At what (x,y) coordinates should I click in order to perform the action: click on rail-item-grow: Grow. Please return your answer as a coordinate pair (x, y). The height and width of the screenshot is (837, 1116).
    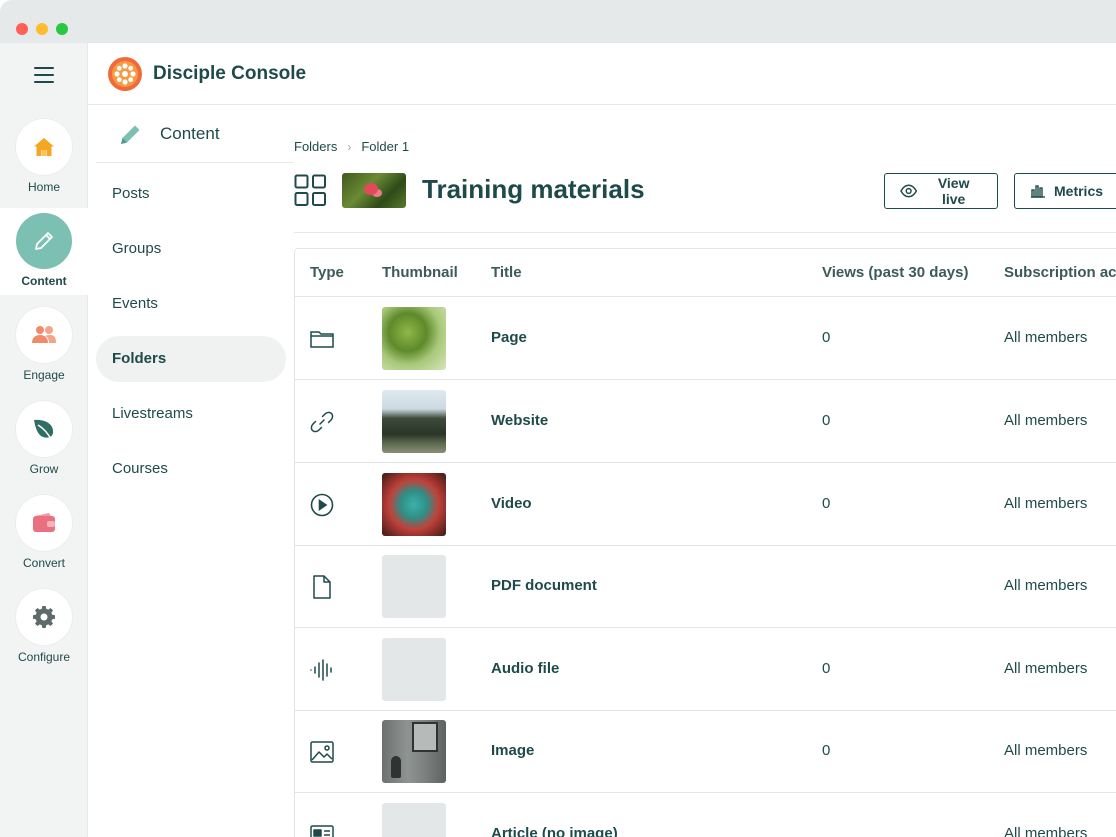
    Looking at the image, I should click on (44, 444).